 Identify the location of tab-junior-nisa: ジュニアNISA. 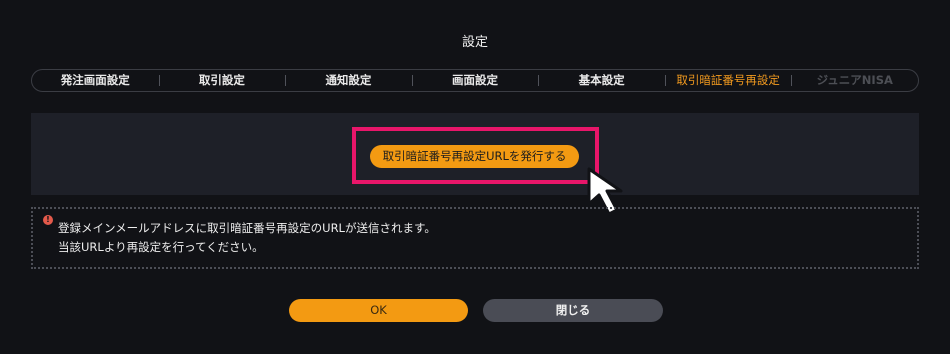
(854, 80).